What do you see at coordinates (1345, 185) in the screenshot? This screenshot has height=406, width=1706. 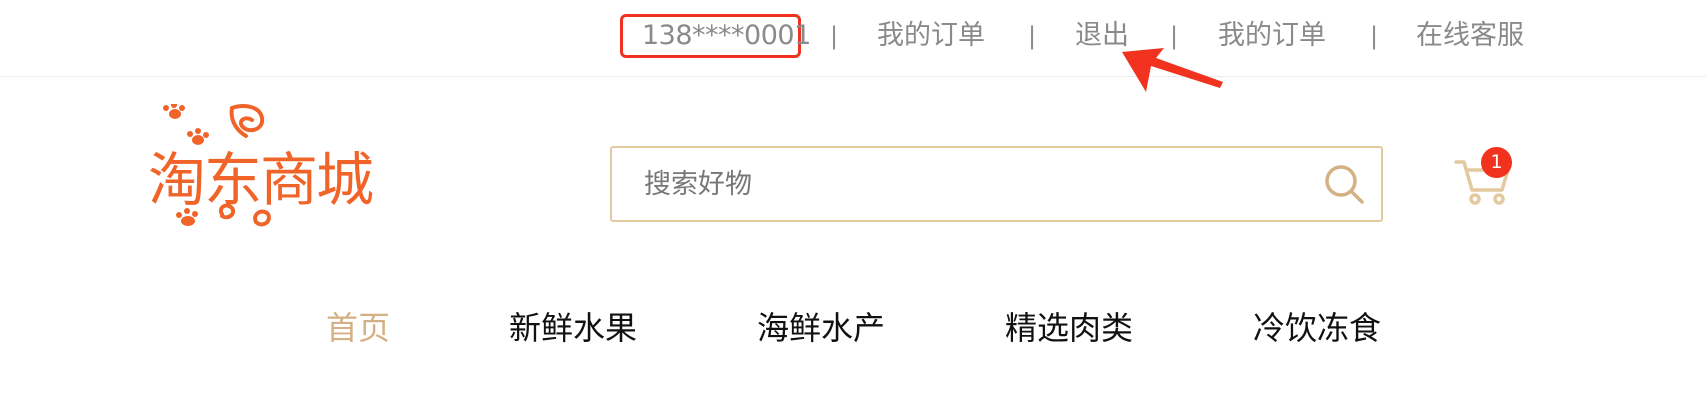 I see `search-icon` at bounding box center [1345, 185].